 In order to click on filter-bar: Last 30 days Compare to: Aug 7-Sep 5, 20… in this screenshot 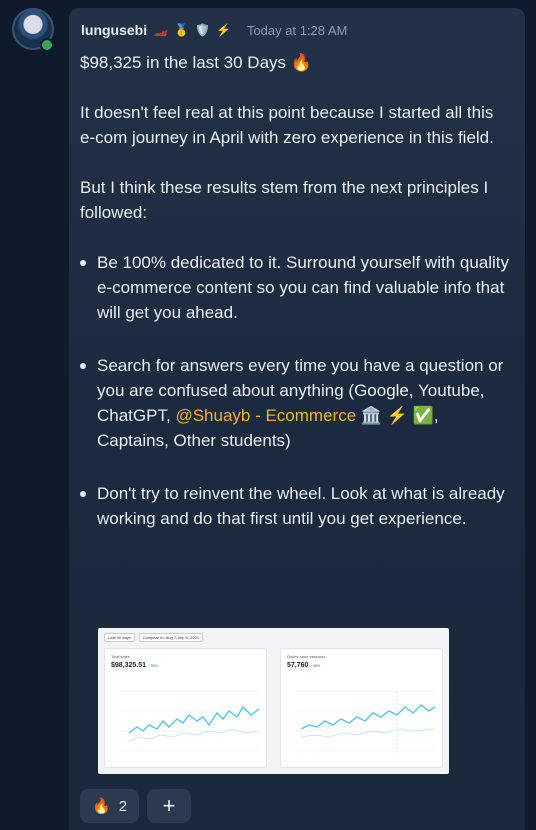, I will do `click(153, 637)`.